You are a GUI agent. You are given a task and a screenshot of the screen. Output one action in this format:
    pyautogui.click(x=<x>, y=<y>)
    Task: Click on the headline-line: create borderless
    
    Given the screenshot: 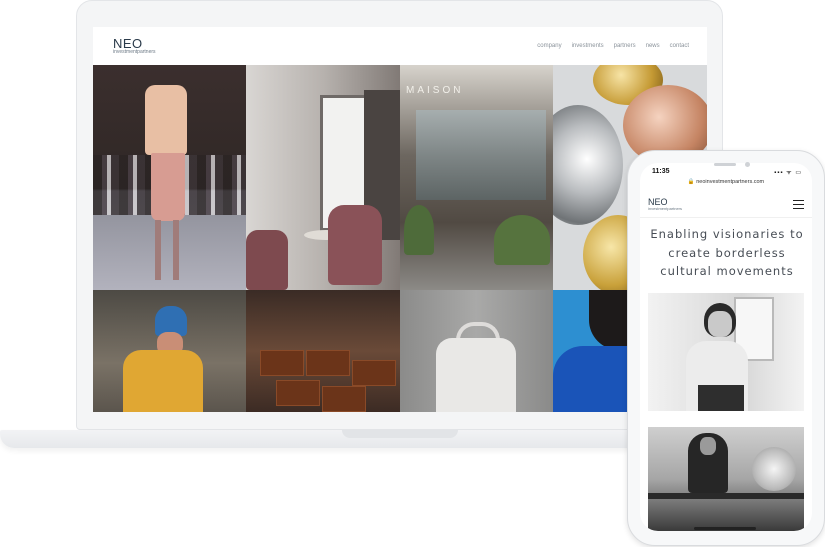 What is the action you would take?
    pyautogui.click(x=727, y=252)
    